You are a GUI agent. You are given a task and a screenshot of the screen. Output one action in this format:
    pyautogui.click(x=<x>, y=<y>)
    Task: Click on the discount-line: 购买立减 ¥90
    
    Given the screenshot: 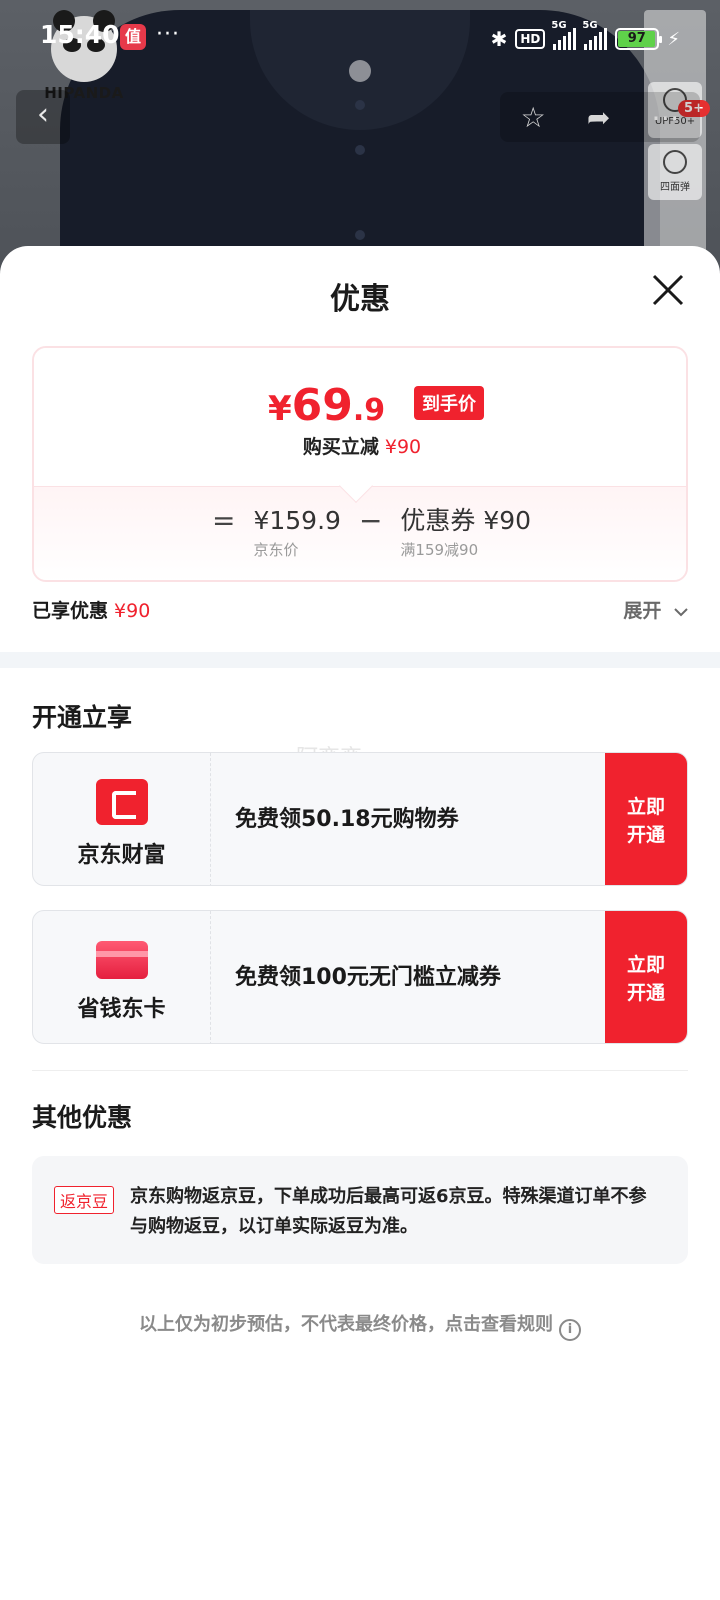 What is the action you would take?
    pyautogui.click(x=360, y=445)
    